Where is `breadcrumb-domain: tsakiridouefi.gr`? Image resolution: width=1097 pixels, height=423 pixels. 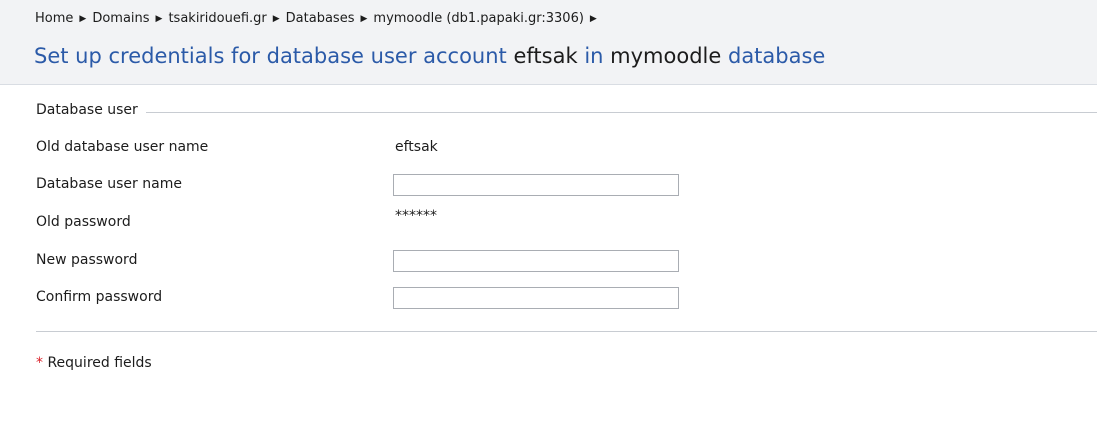 breadcrumb-domain: tsakiridouefi.gr is located at coordinates (217, 18).